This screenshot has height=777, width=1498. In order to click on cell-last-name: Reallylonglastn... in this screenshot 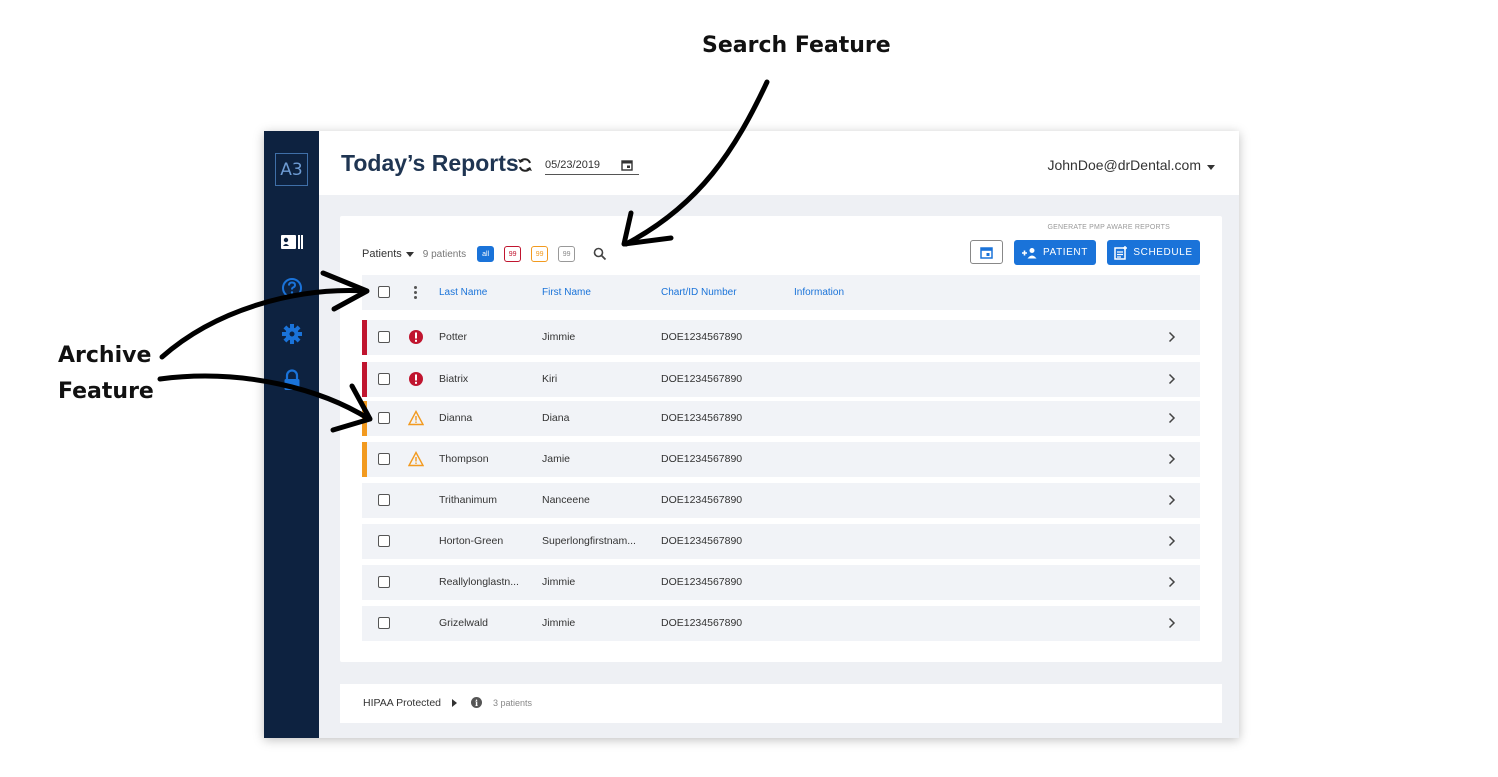, I will do `click(479, 582)`.